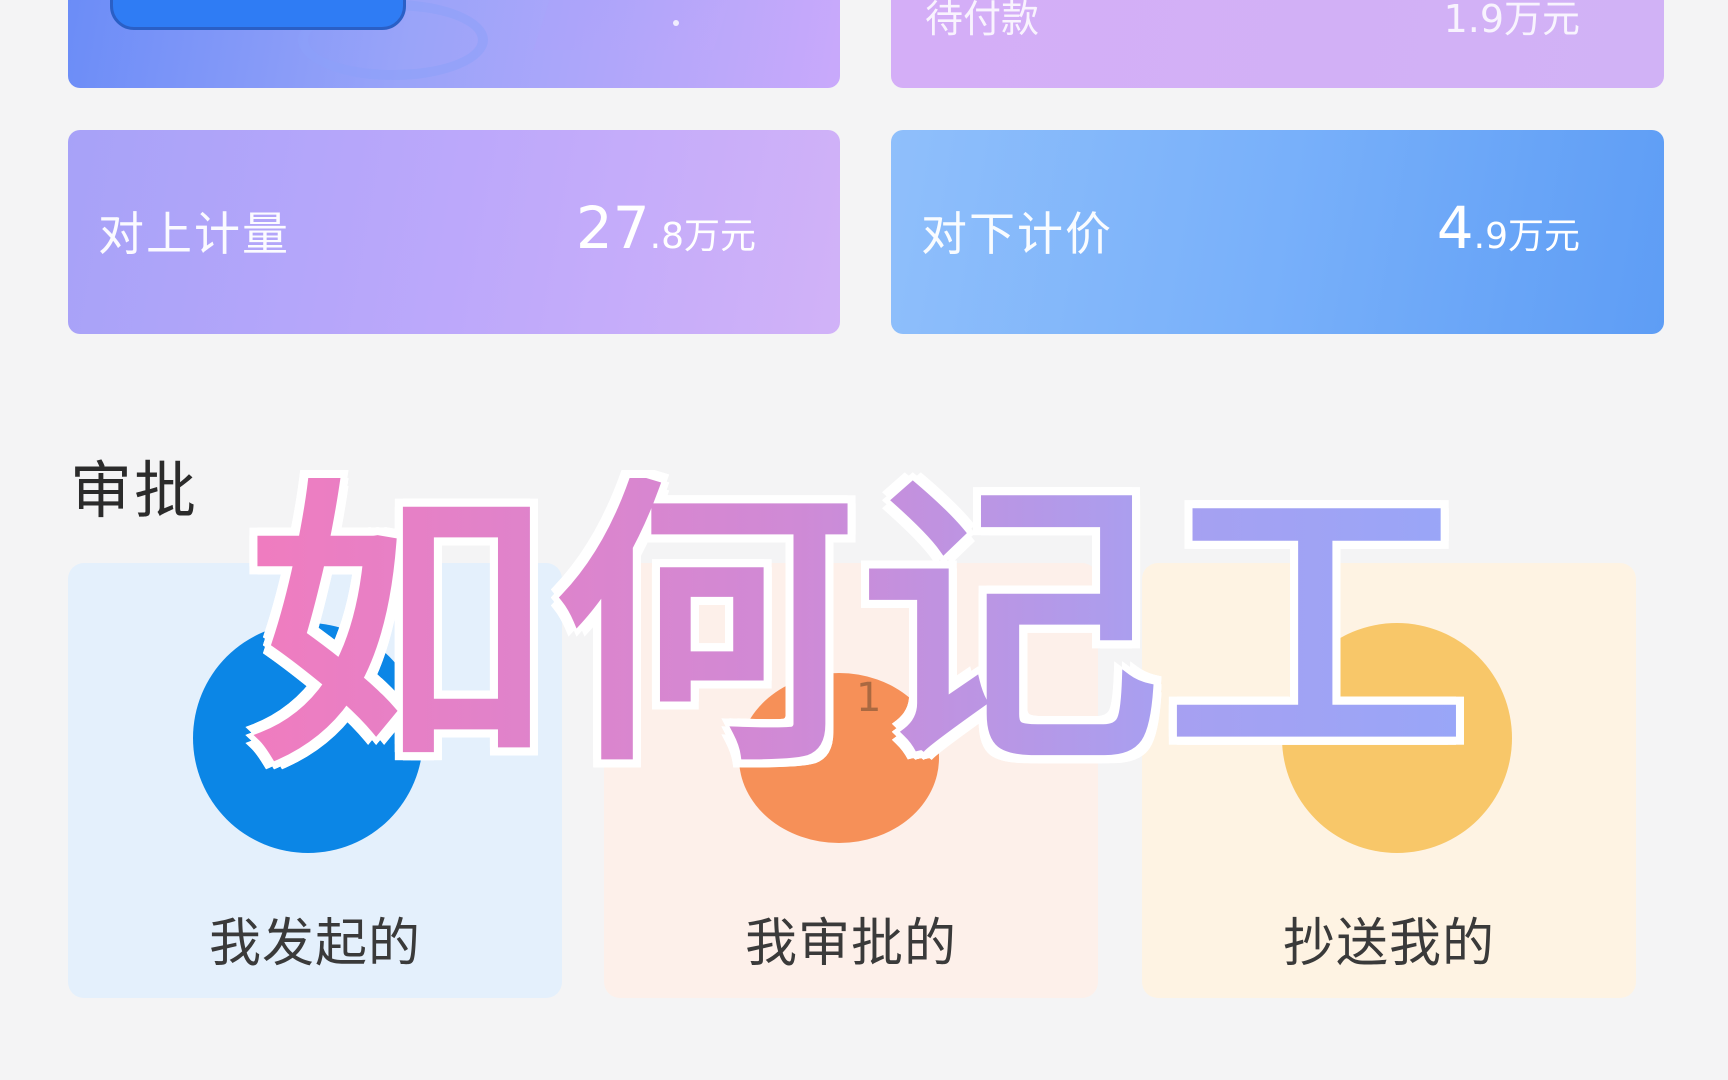 This screenshot has height=1080, width=1728. What do you see at coordinates (194, 234) in the screenshot?
I see `stat-label-measure: 对上计量` at bounding box center [194, 234].